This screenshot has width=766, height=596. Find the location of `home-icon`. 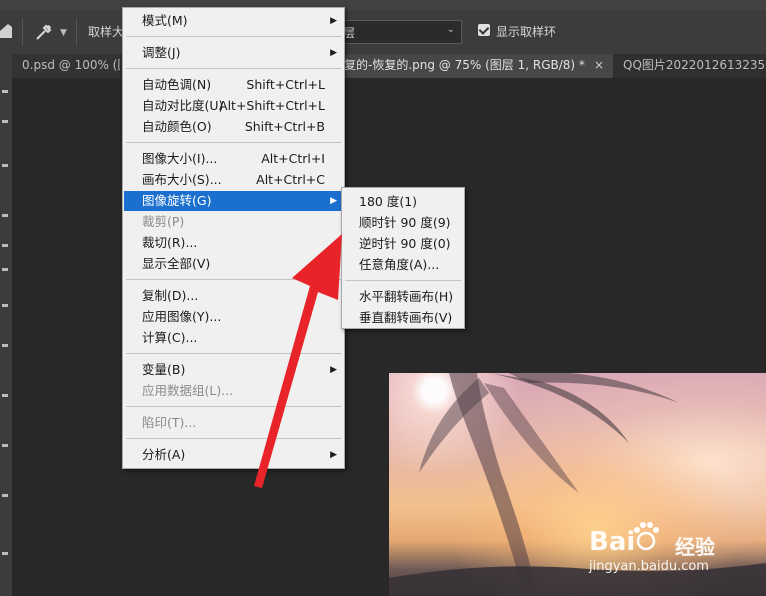

home-icon is located at coordinates (6, 31).